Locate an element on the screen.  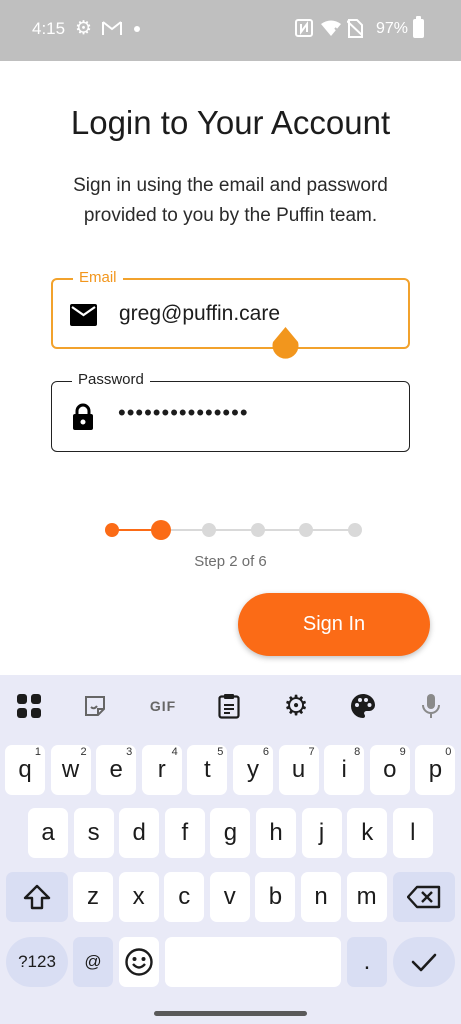
lock-icon is located at coordinates (83, 417).